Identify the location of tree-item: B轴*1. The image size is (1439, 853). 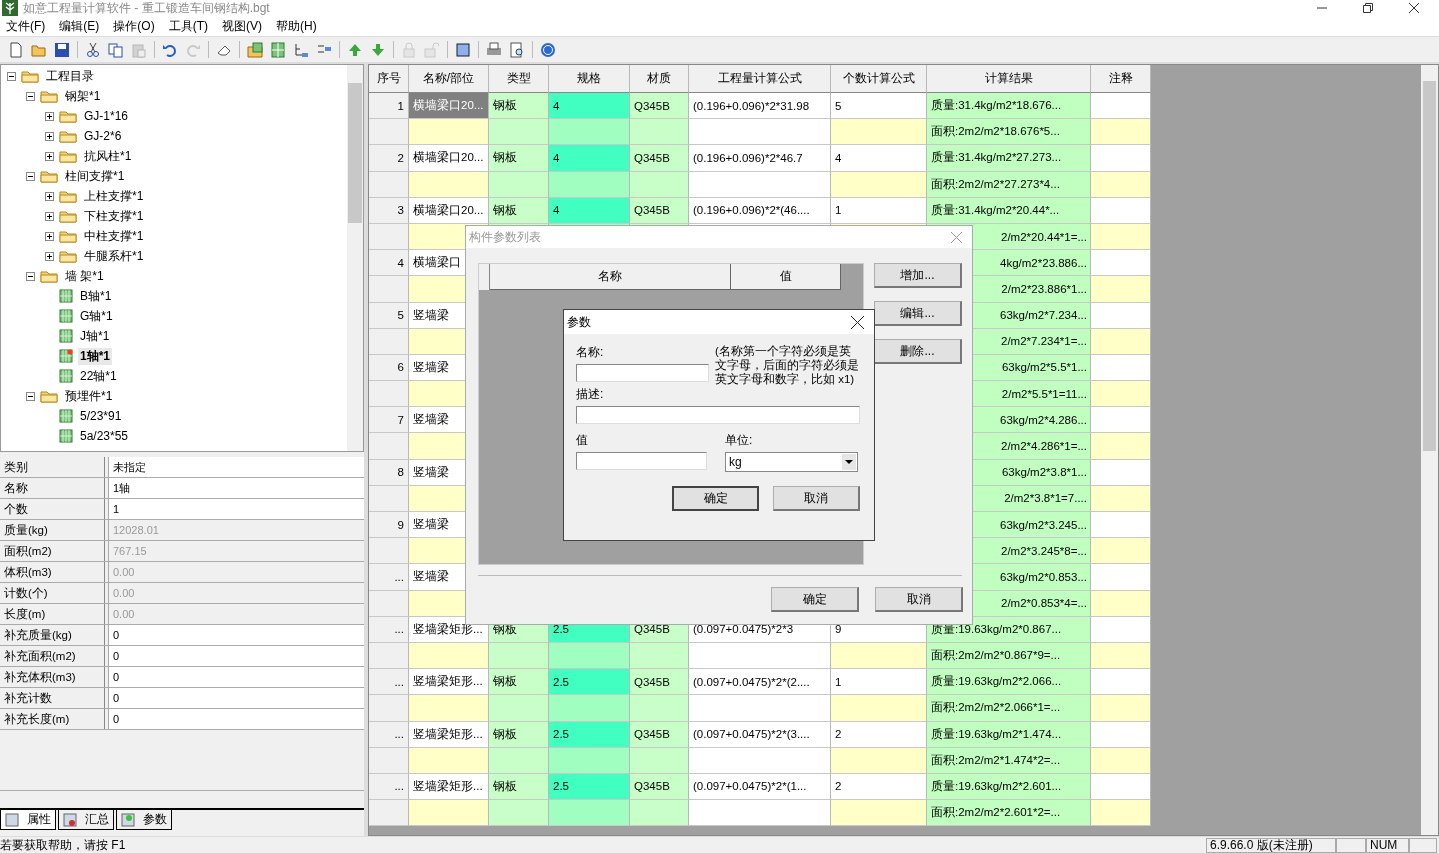
(96, 296).